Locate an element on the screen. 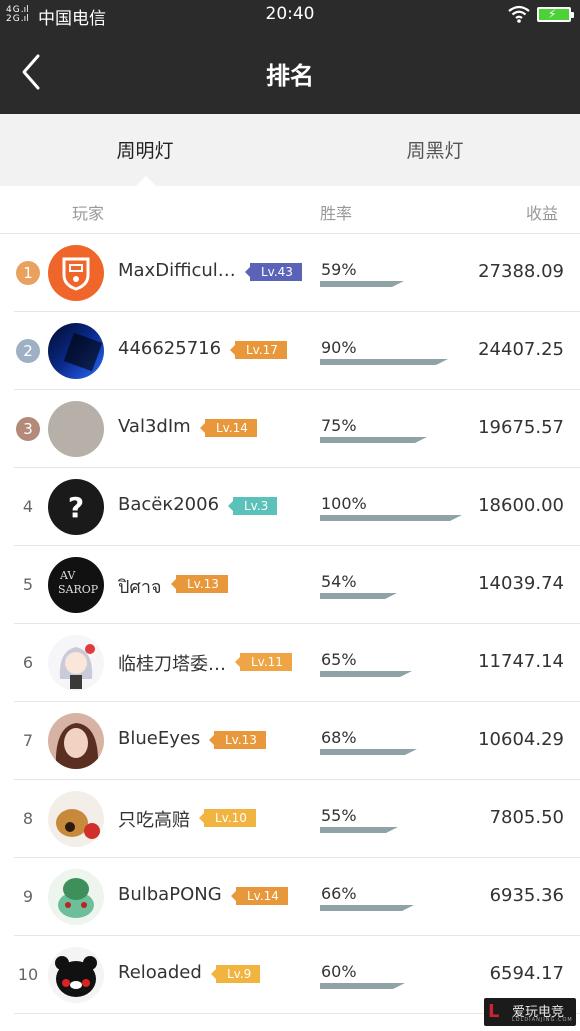  rank-number: 7 is located at coordinates (28, 740).